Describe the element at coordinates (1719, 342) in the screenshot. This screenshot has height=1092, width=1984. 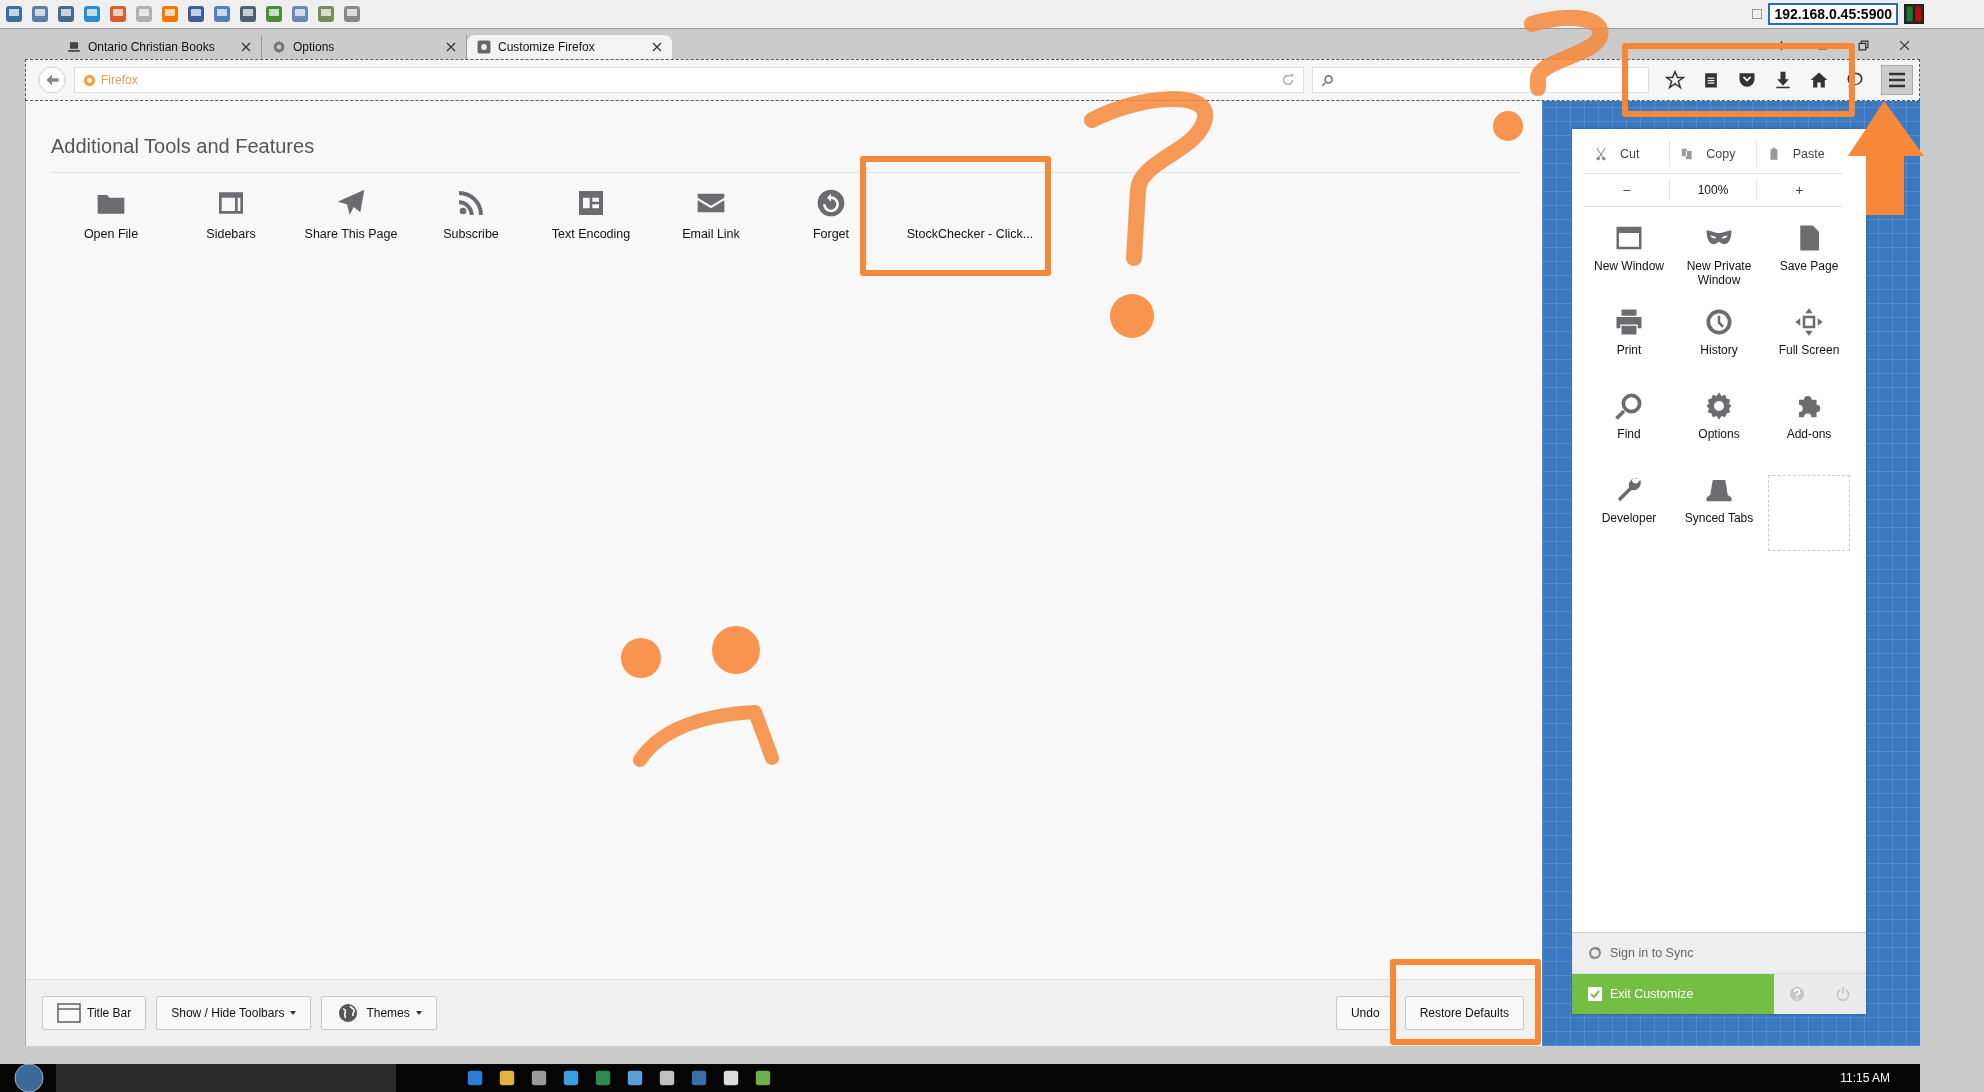
I see `menu-item: History` at that location.